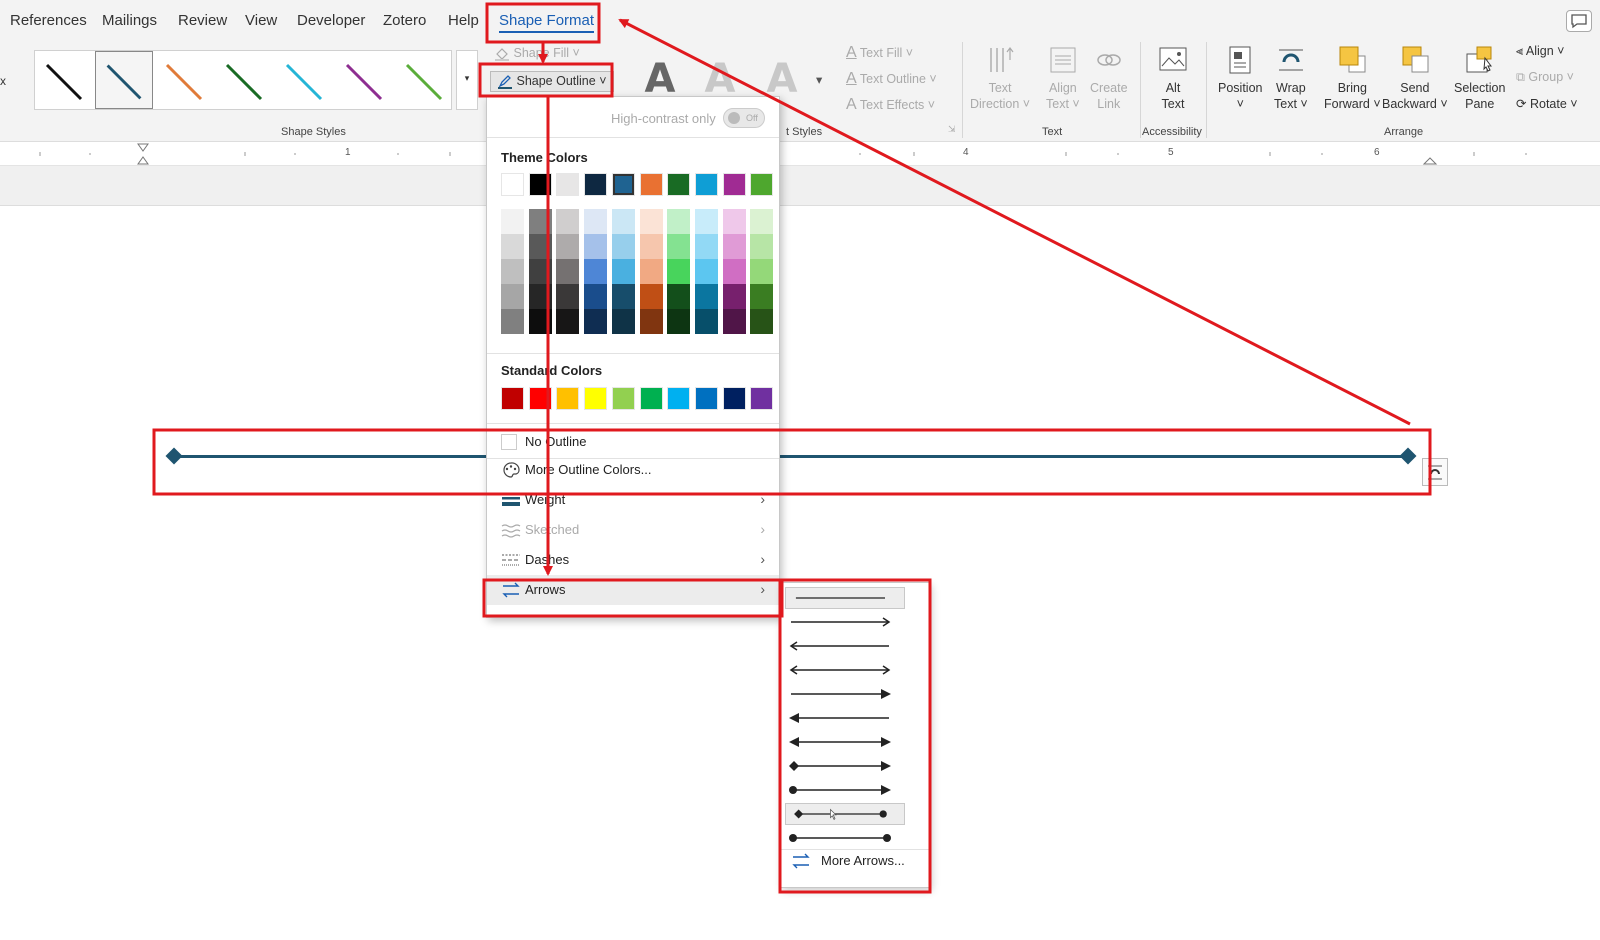 This screenshot has width=1600, height=940. What do you see at coordinates (1479, 78) in the screenshot?
I see `selection-pane-button: Selection Pane` at bounding box center [1479, 78].